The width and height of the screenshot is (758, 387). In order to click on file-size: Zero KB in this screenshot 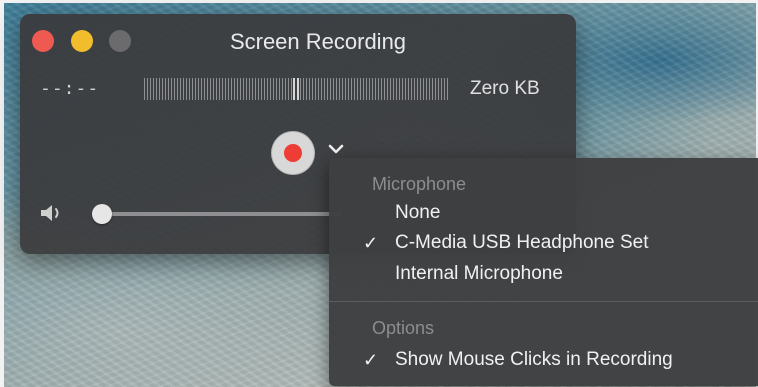, I will do `click(505, 88)`.